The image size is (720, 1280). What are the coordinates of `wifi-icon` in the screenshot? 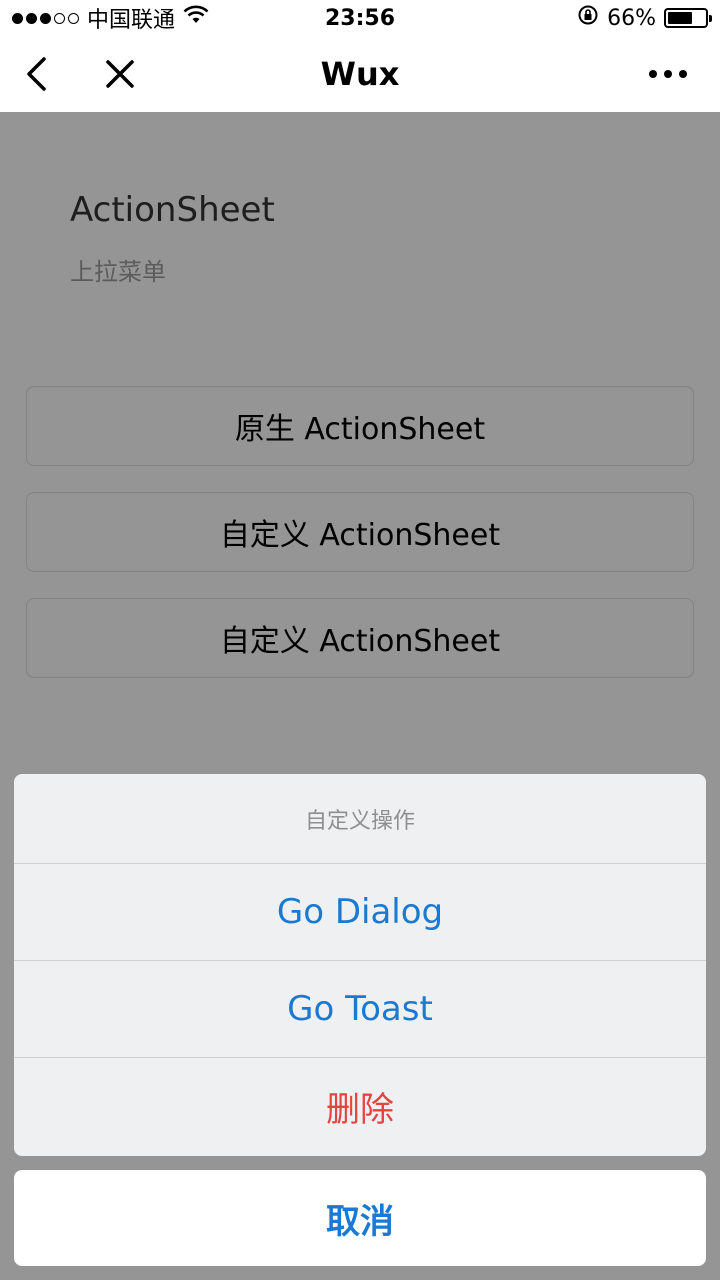 It's located at (196, 18).